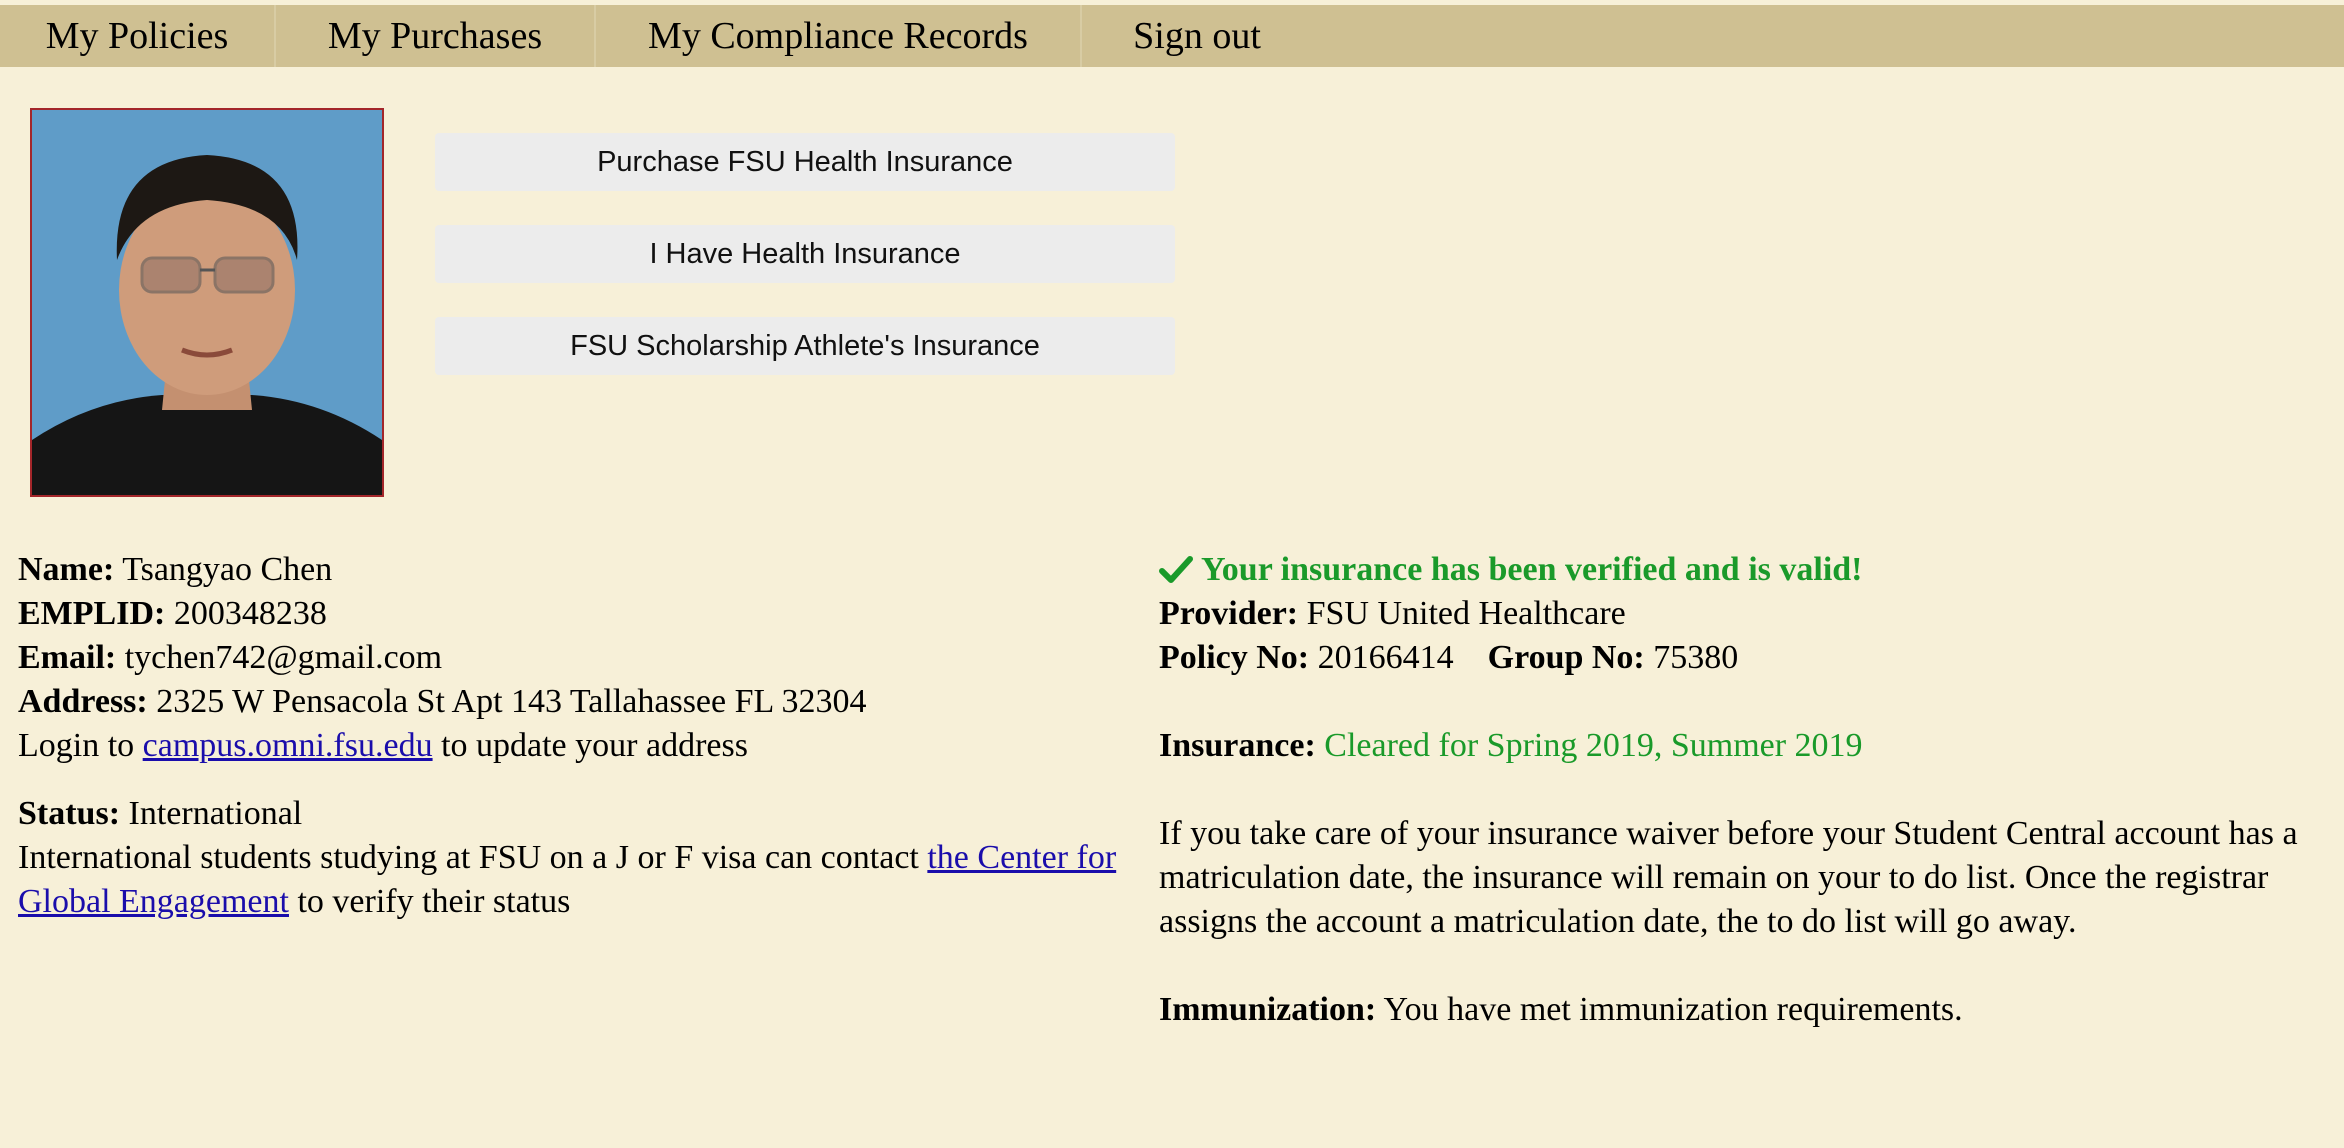 Image resolution: width=2344 pixels, height=1148 pixels. What do you see at coordinates (583, 814) in the screenshot?
I see `status-row: Status: International` at bounding box center [583, 814].